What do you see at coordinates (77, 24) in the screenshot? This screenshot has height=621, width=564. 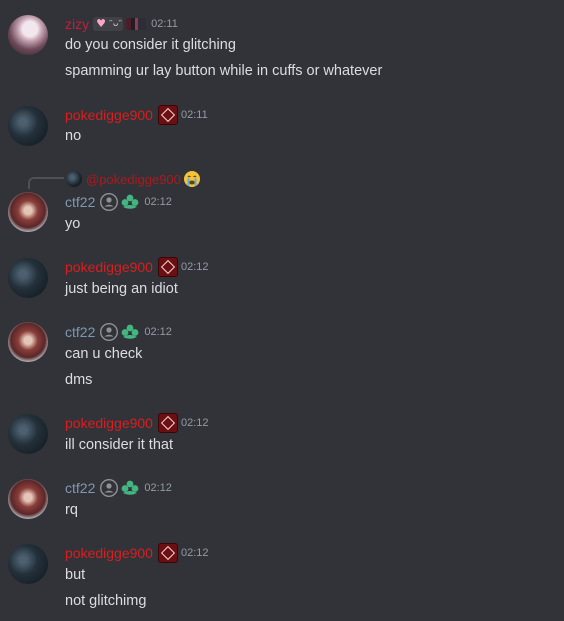 I see `username: zizy` at bounding box center [77, 24].